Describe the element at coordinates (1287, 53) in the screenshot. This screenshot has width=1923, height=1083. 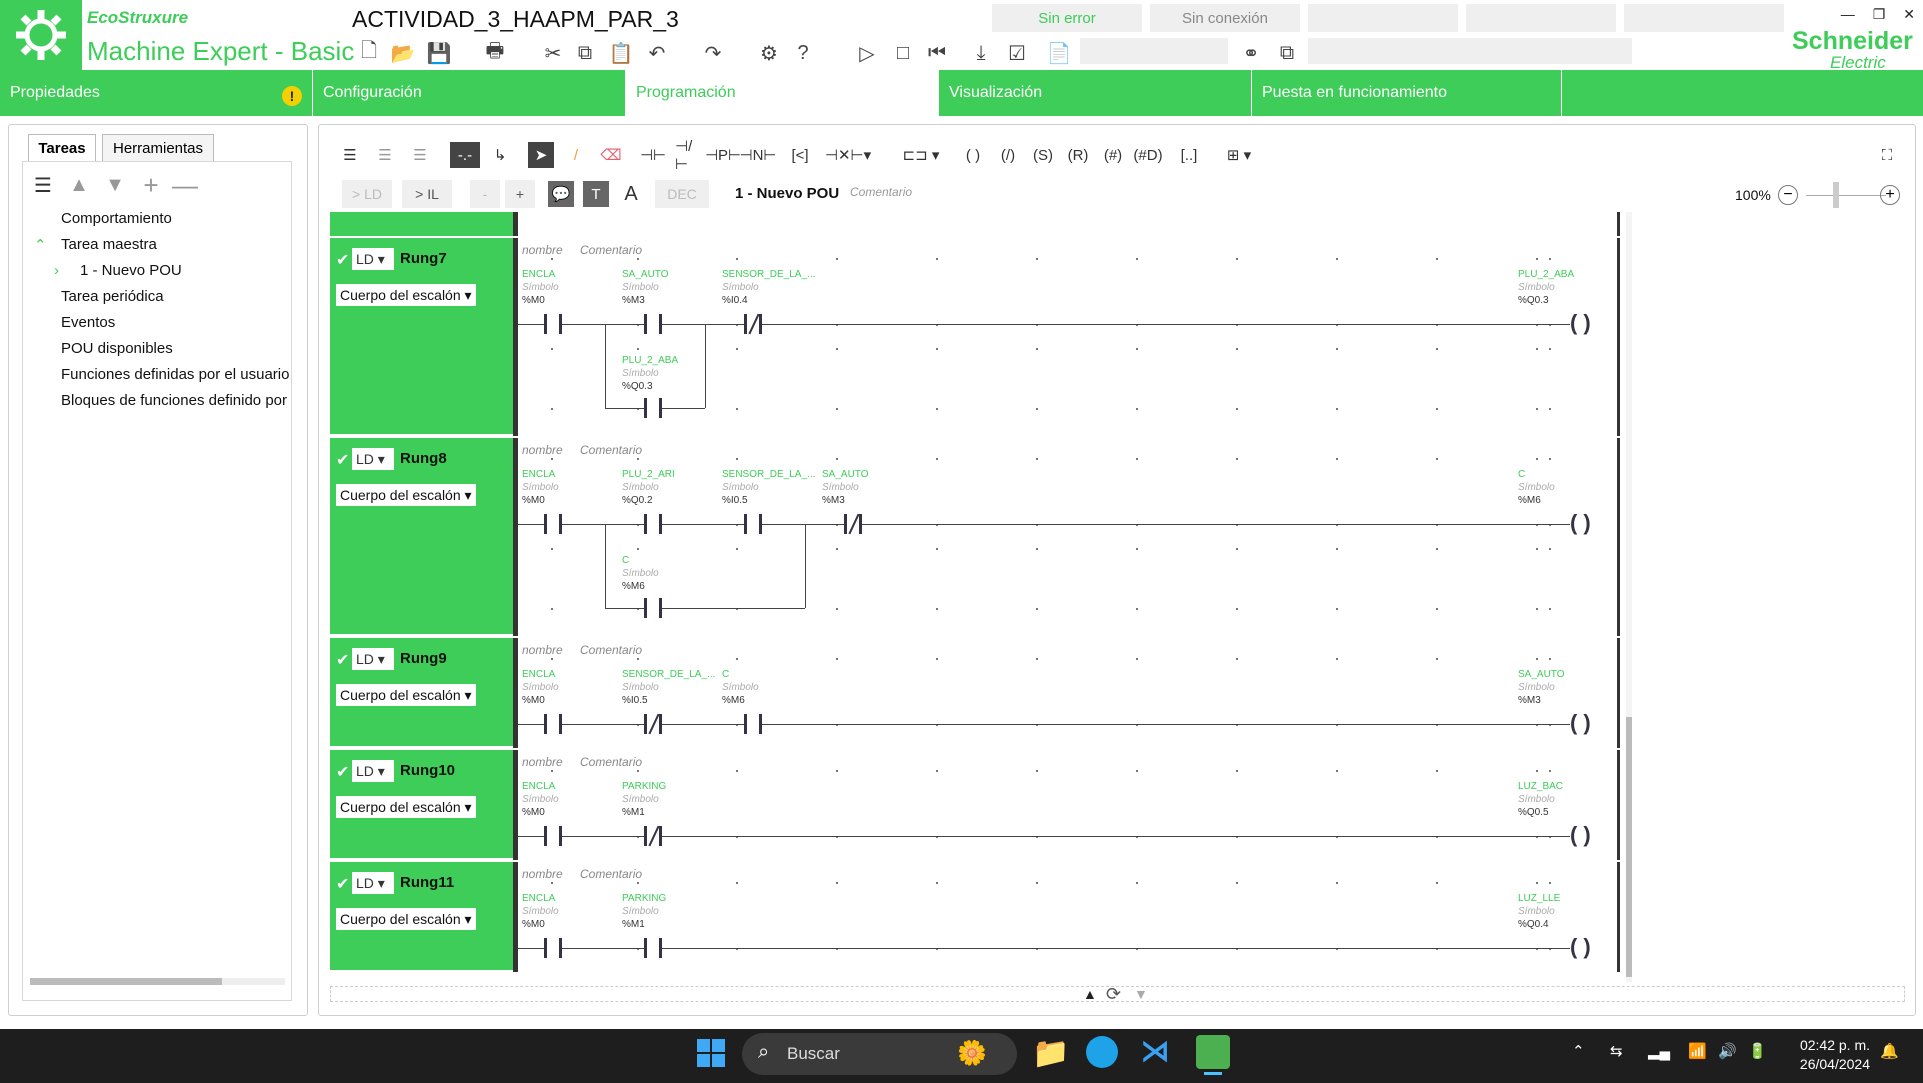
I see `windows-icon: ⧉` at that location.